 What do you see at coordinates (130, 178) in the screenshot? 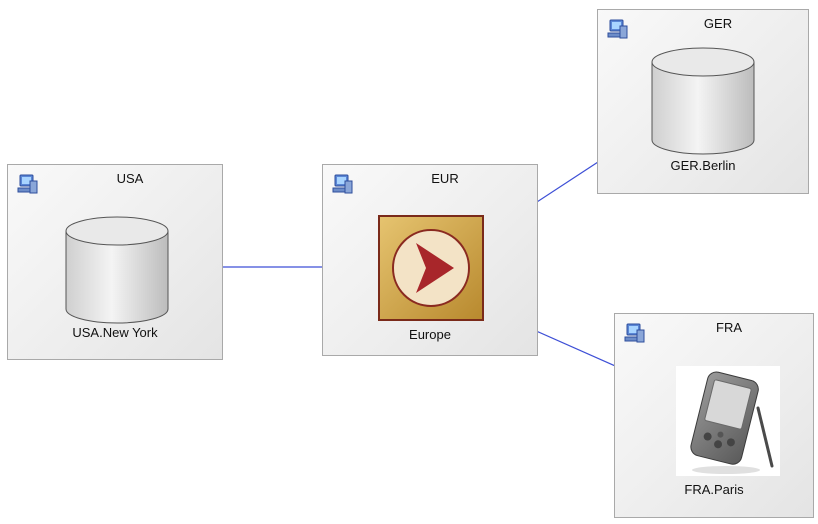
I see `node-title: USA` at bounding box center [130, 178].